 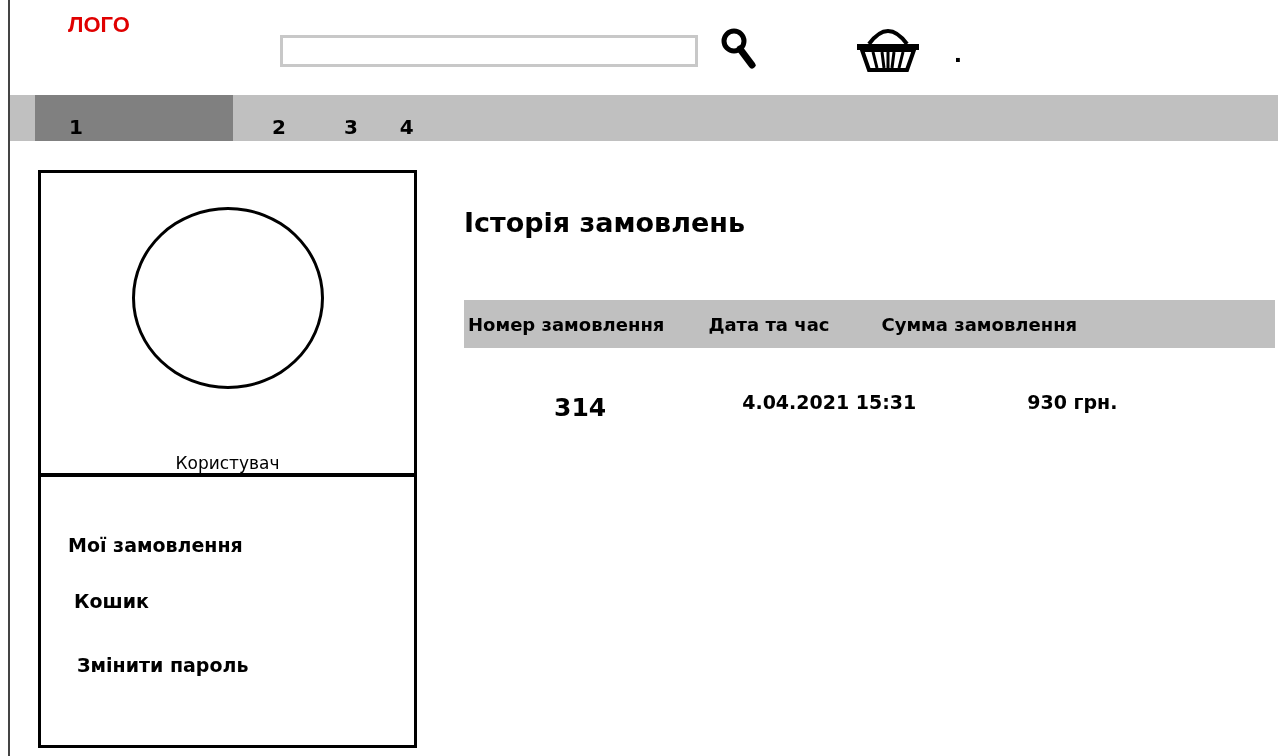 What do you see at coordinates (279, 118) in the screenshot?
I see `nav-tab: 2` at bounding box center [279, 118].